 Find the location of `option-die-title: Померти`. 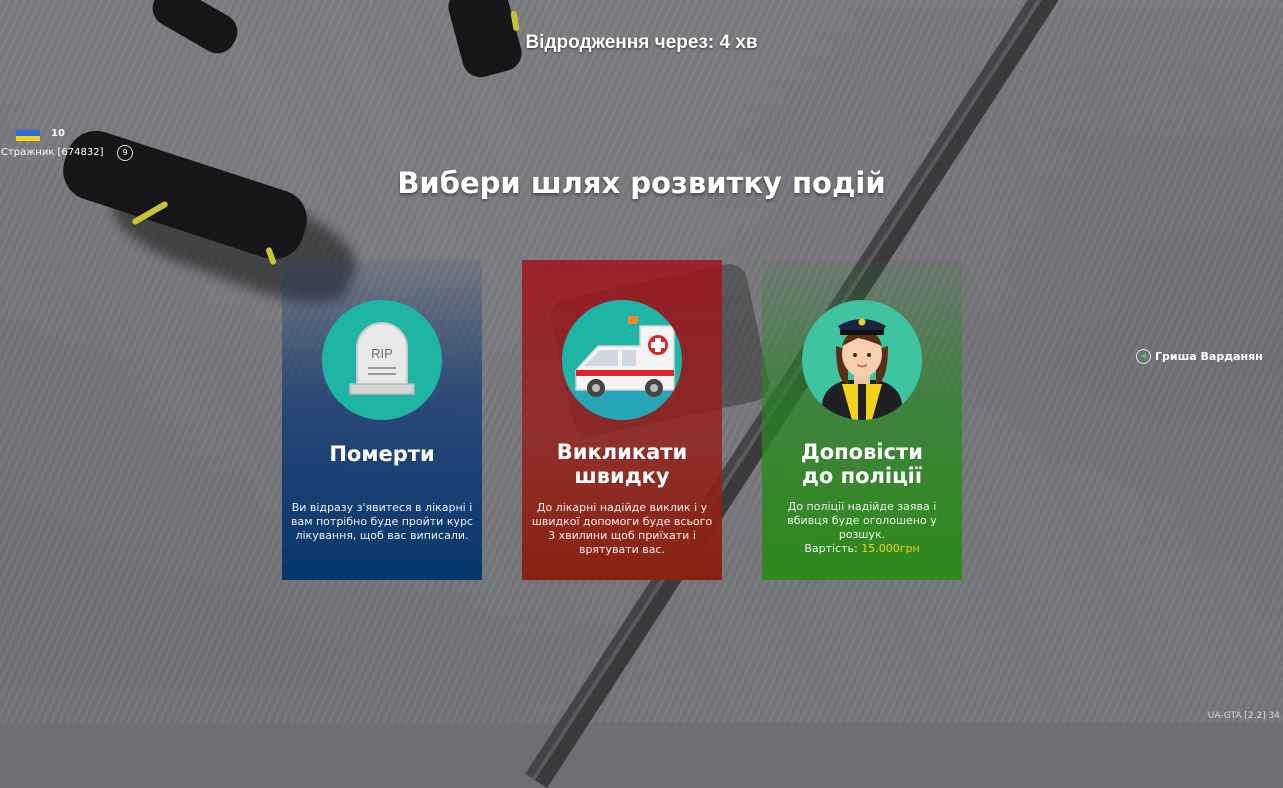

option-die-title: Померти is located at coordinates (382, 454).